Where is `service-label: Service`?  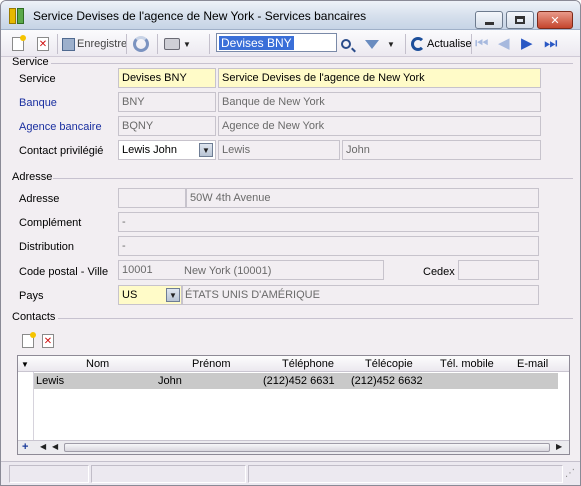 service-label: Service is located at coordinates (37, 79).